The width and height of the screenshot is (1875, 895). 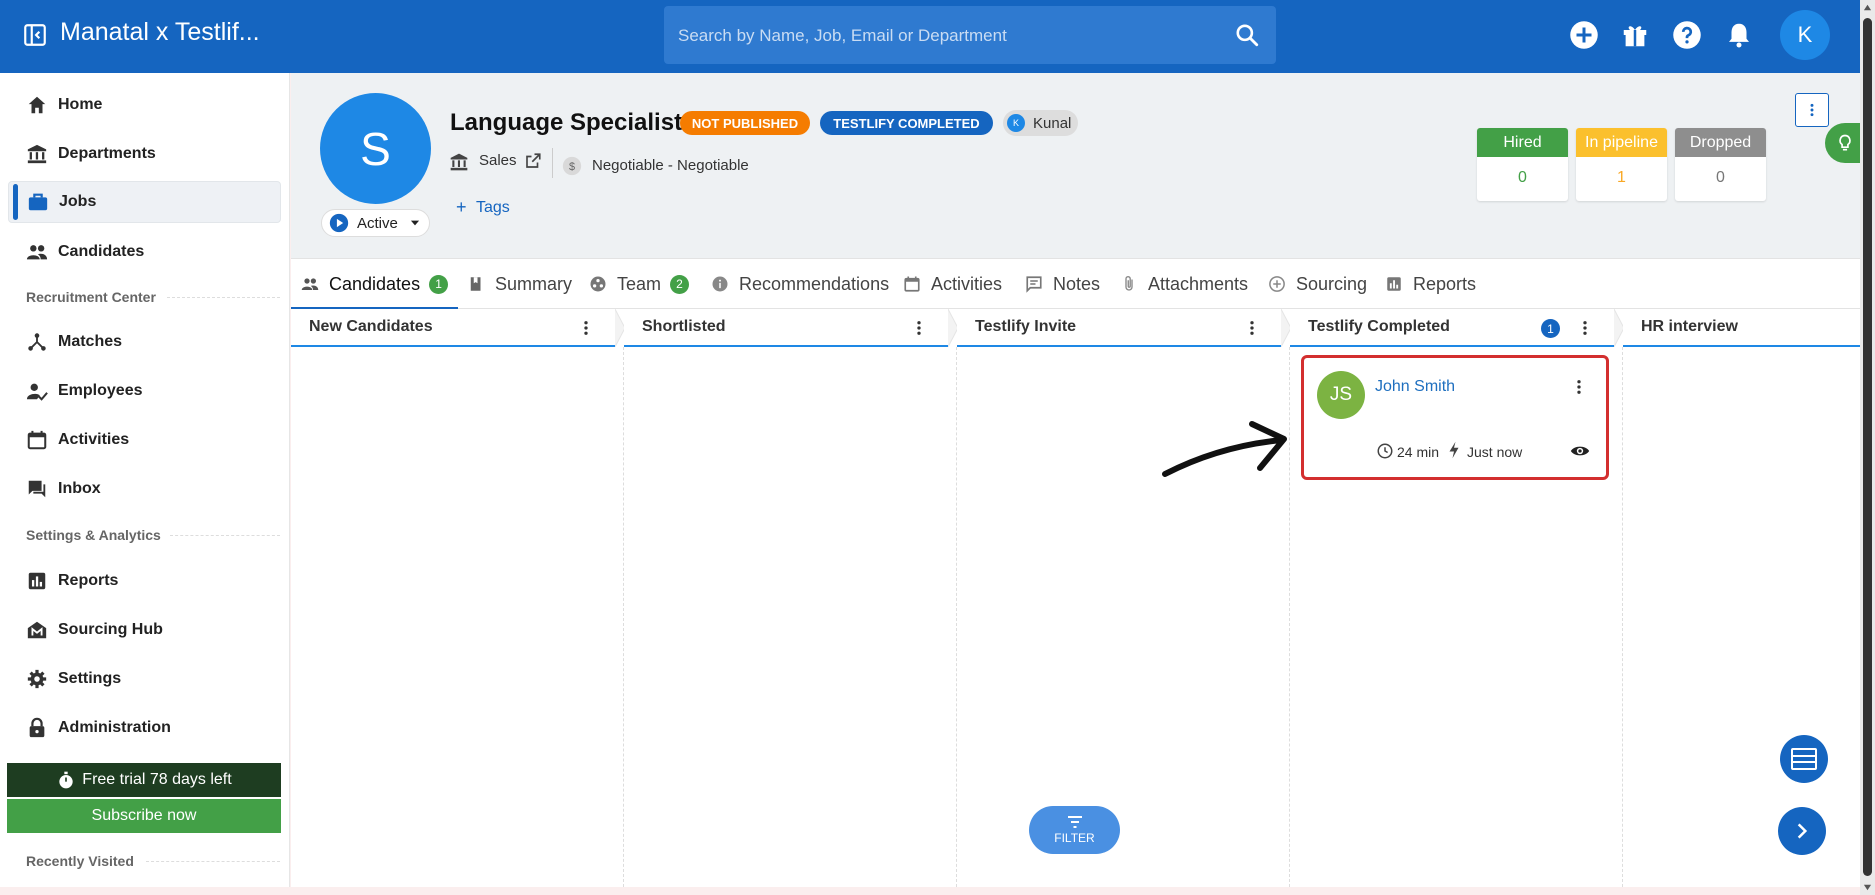 I want to click on job-more-button, so click(x=1812, y=110).